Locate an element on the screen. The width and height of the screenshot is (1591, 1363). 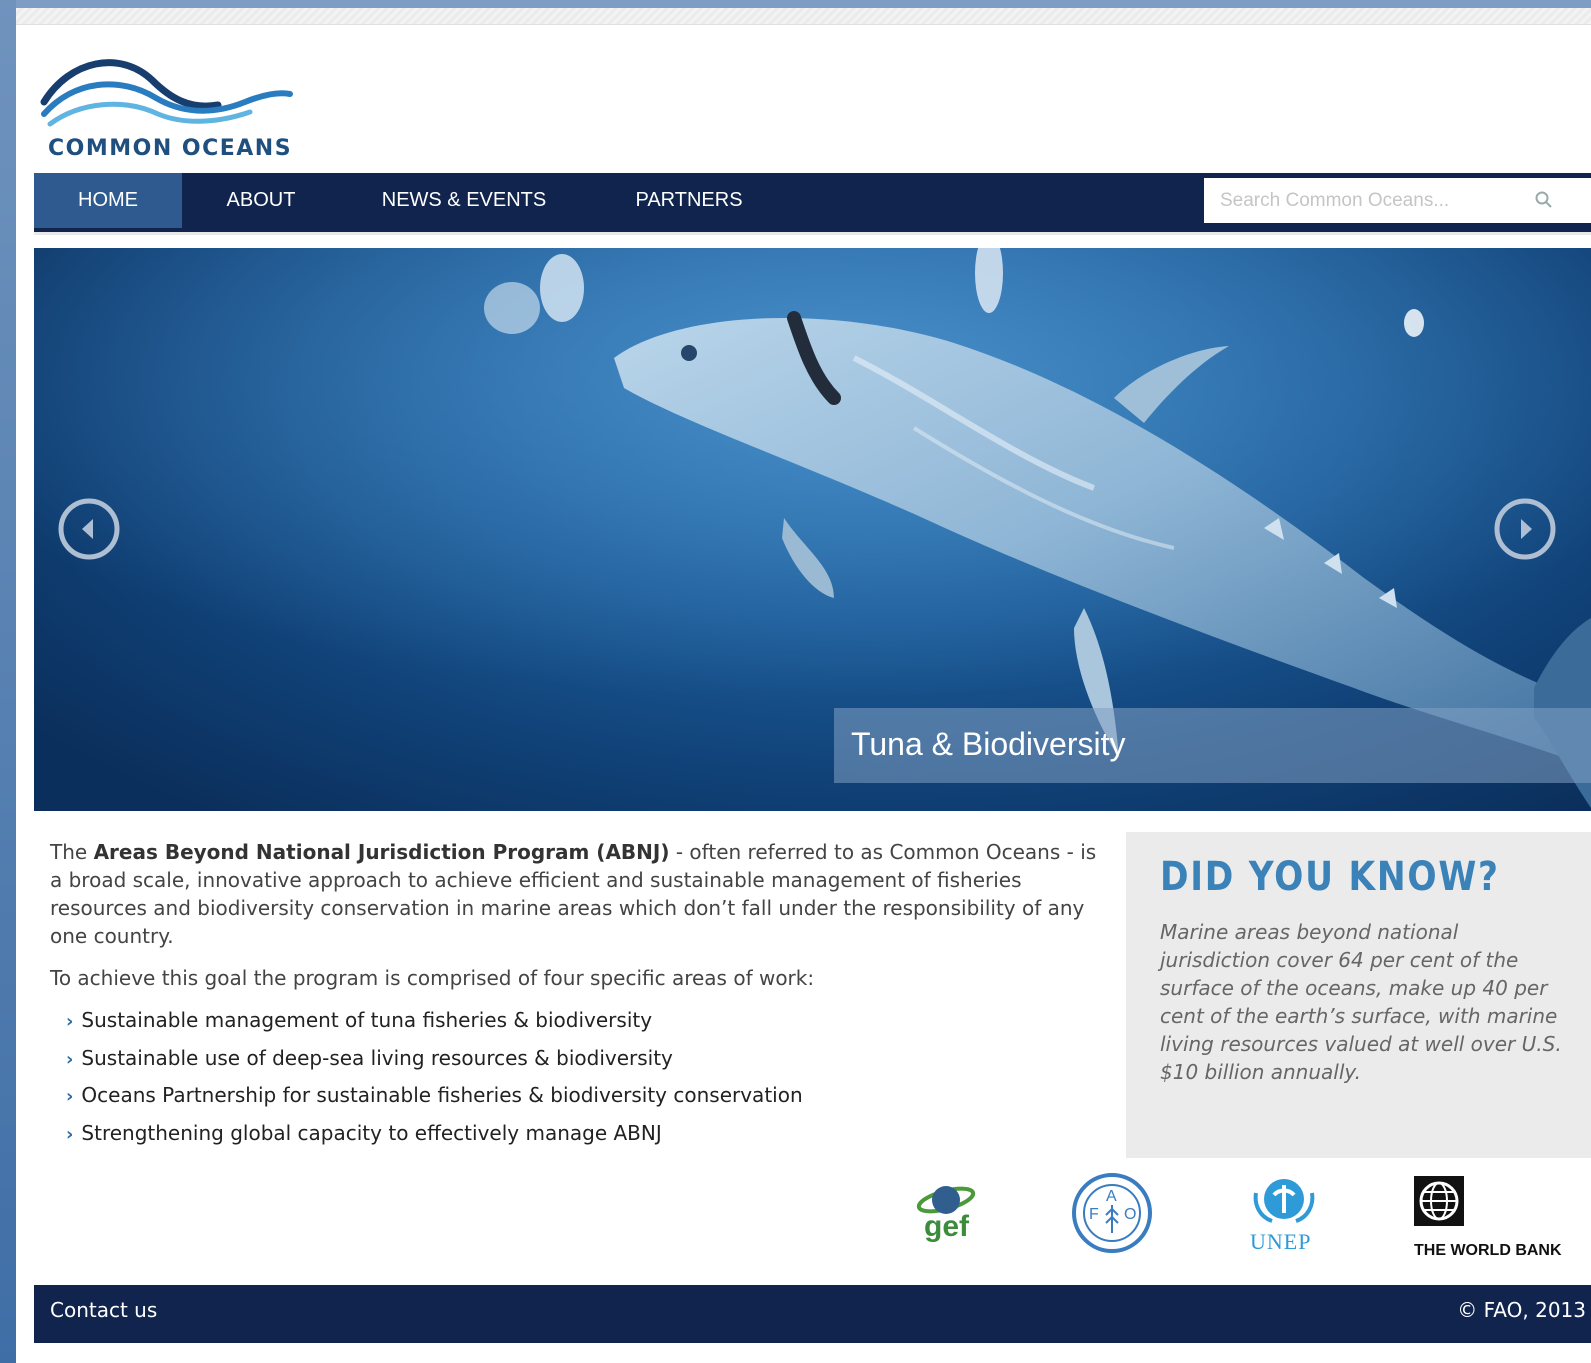
window-top-strip is located at coordinates (803, 4).